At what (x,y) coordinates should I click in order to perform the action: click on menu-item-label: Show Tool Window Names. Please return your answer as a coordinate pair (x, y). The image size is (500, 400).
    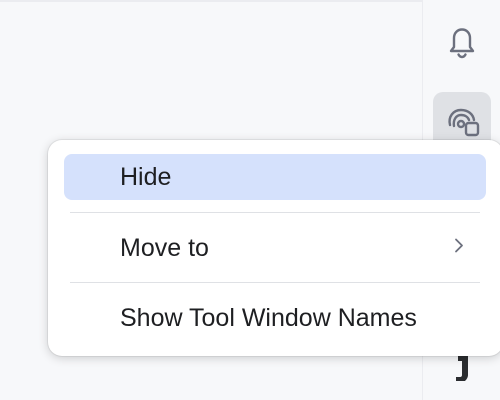
    Looking at the image, I should click on (268, 317).